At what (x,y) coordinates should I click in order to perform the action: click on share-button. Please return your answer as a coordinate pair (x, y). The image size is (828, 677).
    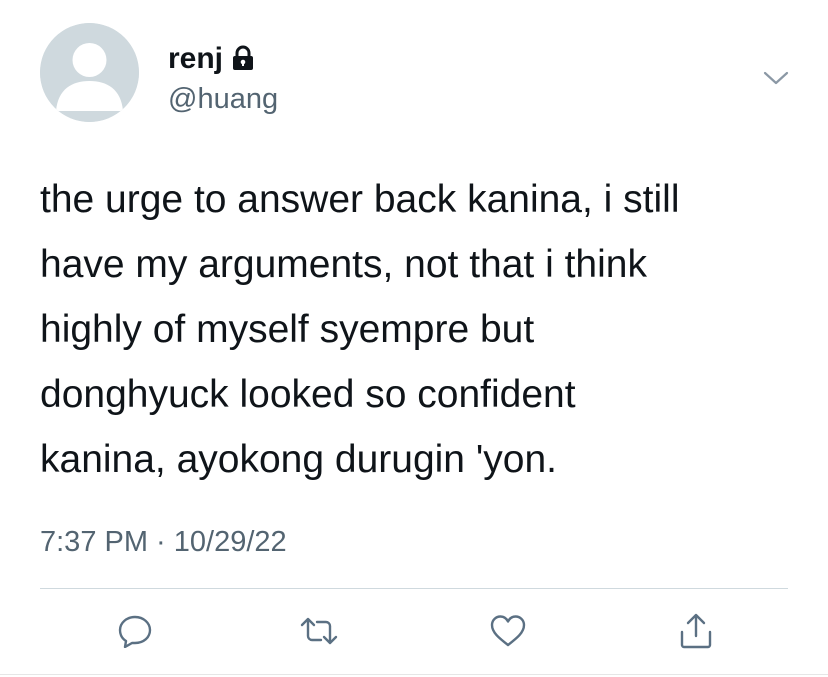
    Looking at the image, I should click on (696, 631).